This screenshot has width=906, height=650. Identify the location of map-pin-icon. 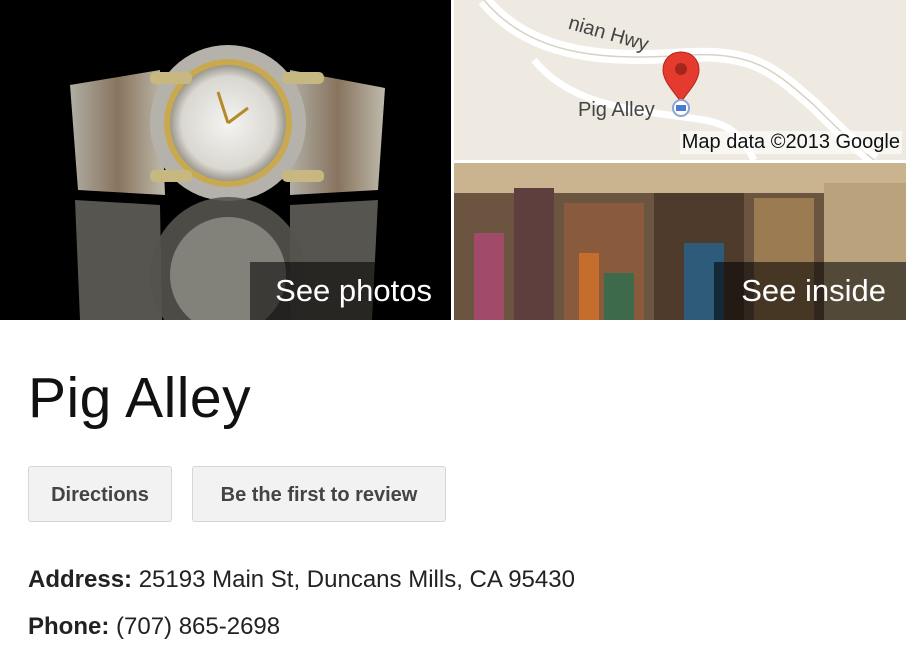
(681, 85).